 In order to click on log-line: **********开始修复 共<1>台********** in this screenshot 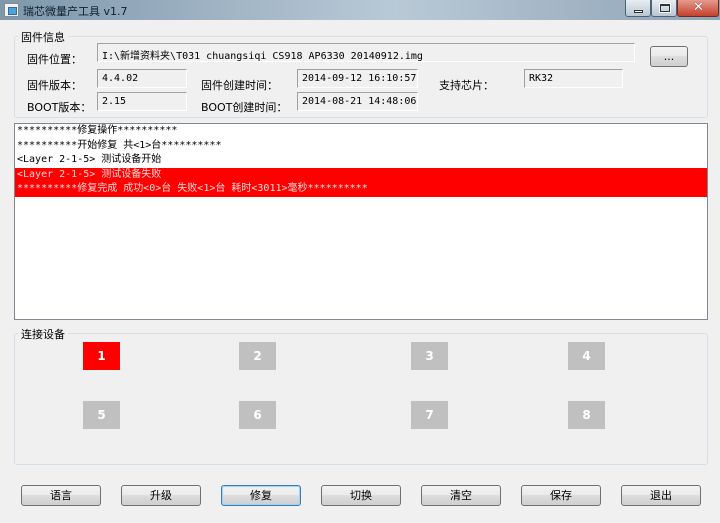, I will do `click(119, 145)`.